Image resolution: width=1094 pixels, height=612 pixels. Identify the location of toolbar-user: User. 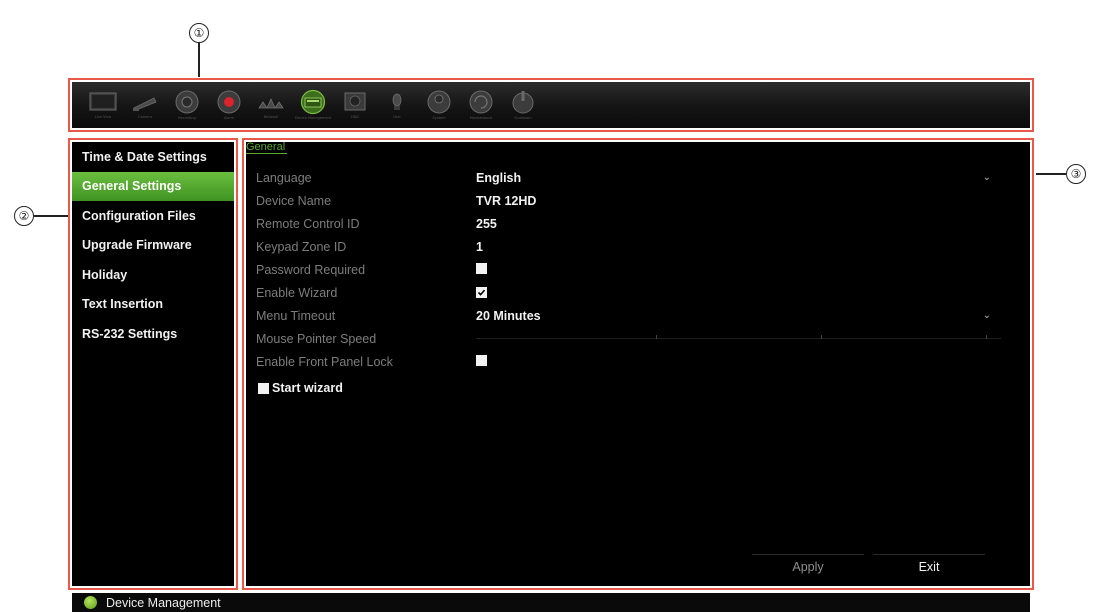
(397, 105).